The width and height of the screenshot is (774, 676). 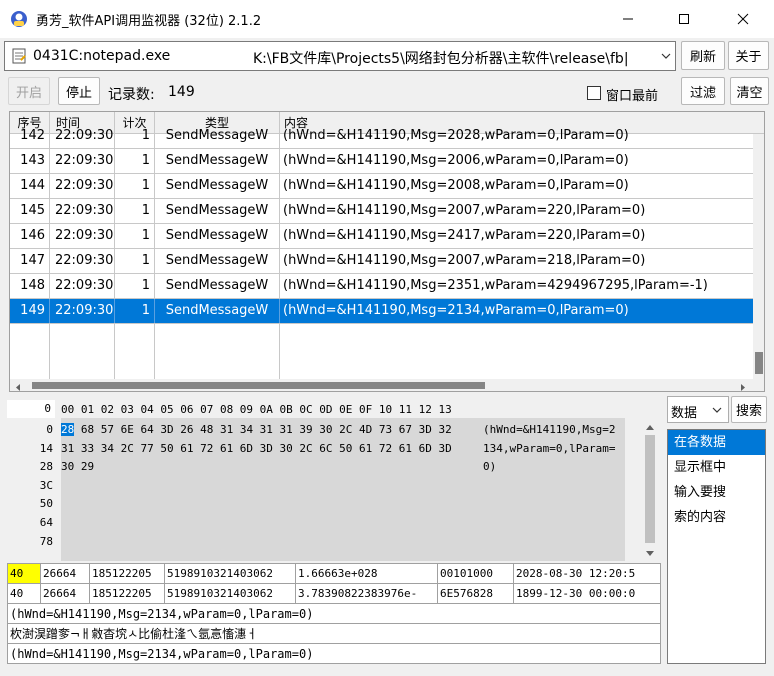 I want to click on scroll-down-icon, so click(x=650, y=554).